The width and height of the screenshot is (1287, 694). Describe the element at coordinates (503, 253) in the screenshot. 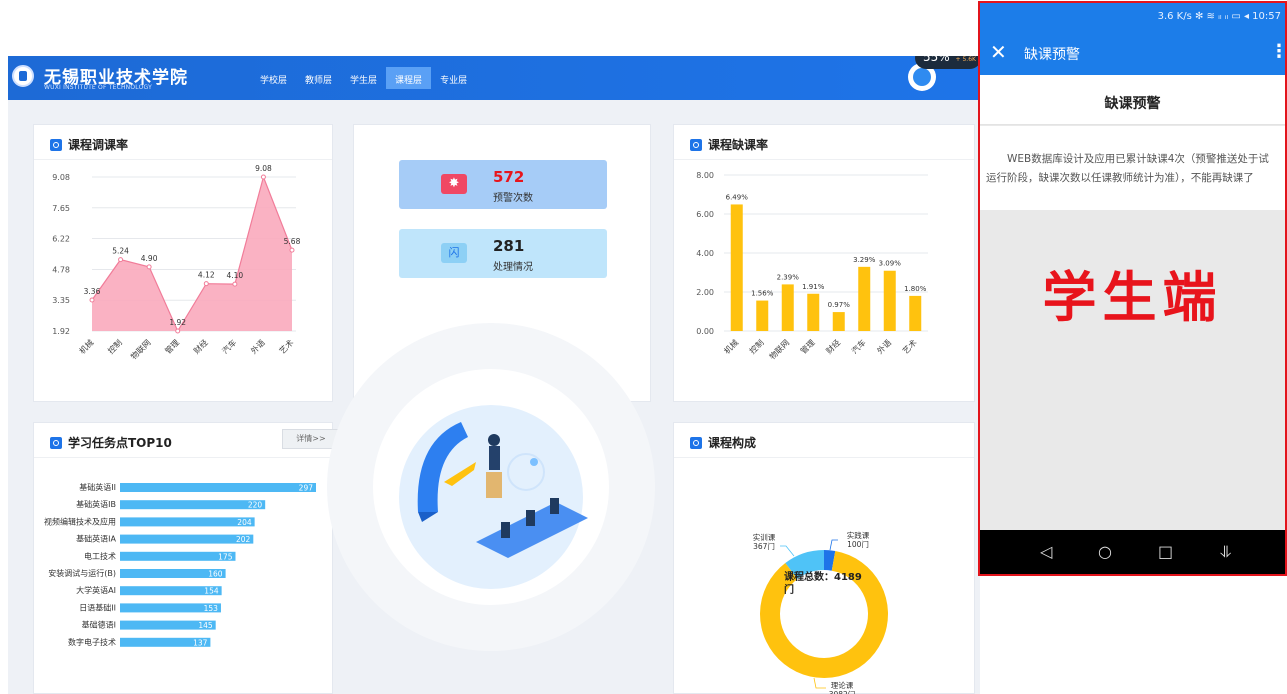

I see `handled-stat: 闪 281 处理情况` at that location.